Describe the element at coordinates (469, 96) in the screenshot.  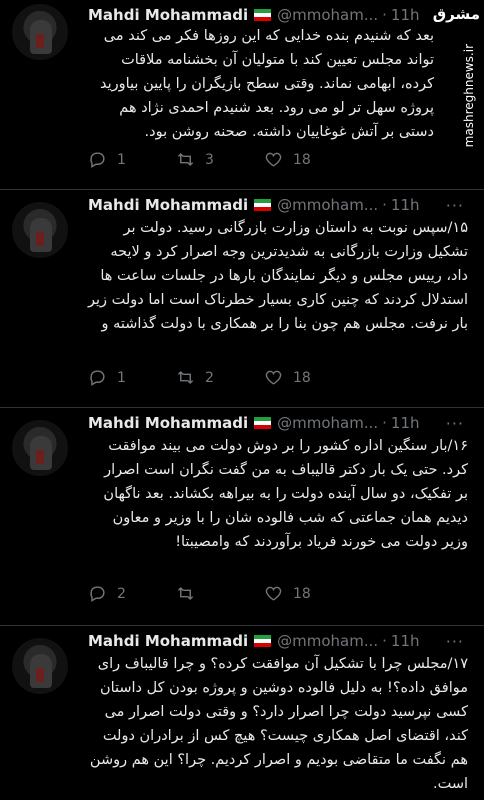
I see `watermark-site: mashreghnews.ir` at that location.